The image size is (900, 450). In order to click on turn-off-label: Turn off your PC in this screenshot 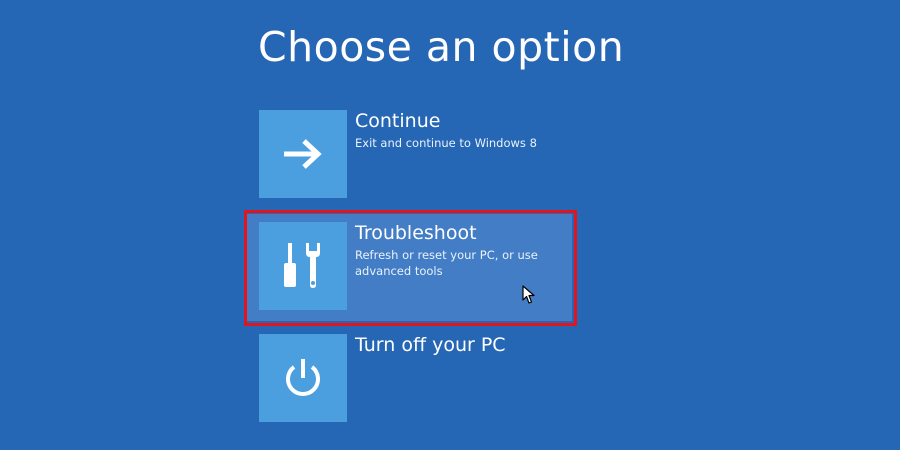, I will do `click(430, 345)`.